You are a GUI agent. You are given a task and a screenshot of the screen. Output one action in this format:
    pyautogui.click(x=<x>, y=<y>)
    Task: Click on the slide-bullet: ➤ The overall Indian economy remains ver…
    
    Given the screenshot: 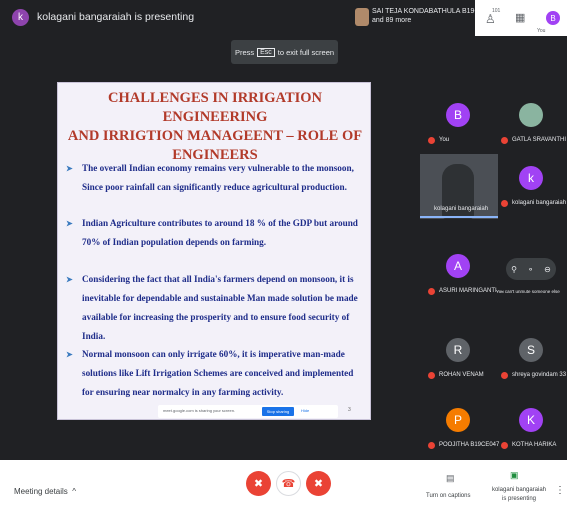 What is the action you would take?
    pyautogui.click(x=214, y=178)
    